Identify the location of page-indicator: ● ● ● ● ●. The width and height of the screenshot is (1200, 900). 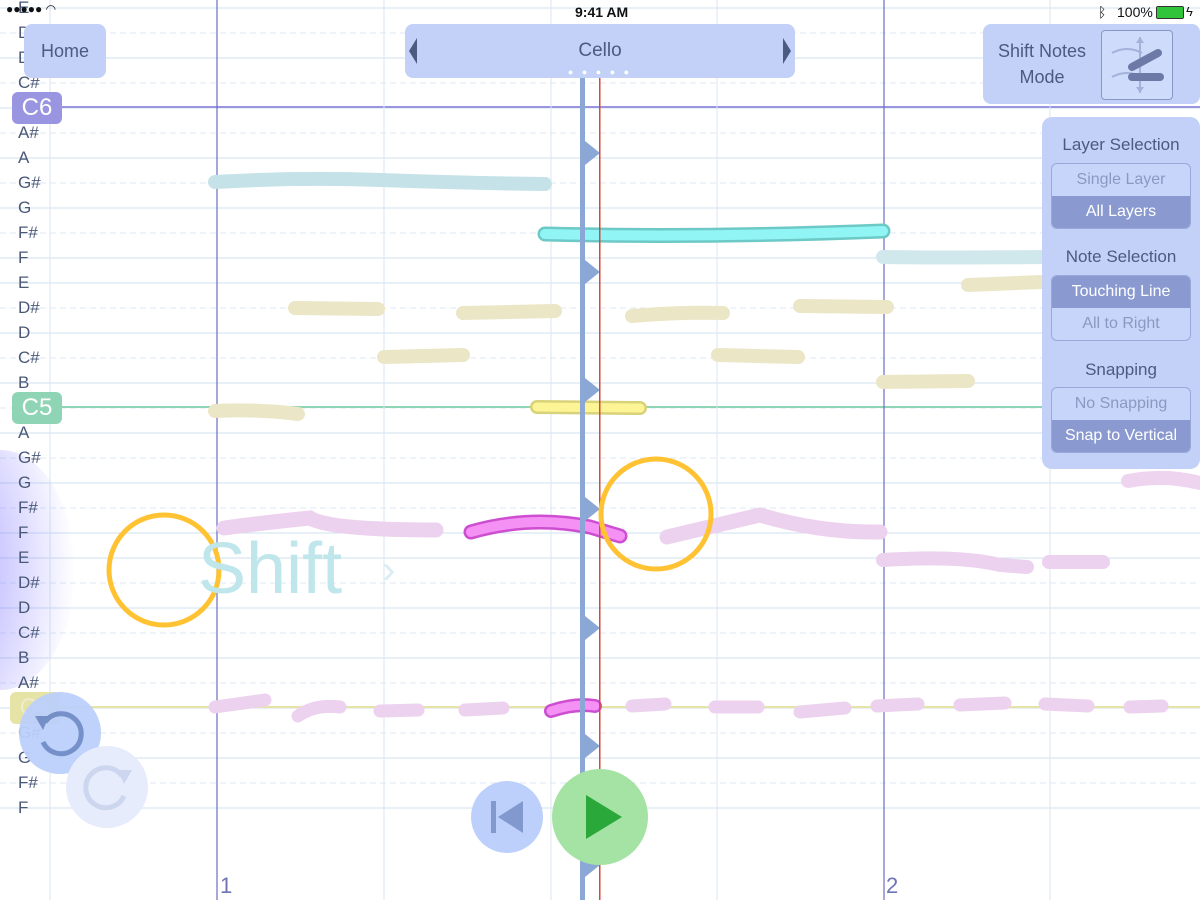
(600, 72).